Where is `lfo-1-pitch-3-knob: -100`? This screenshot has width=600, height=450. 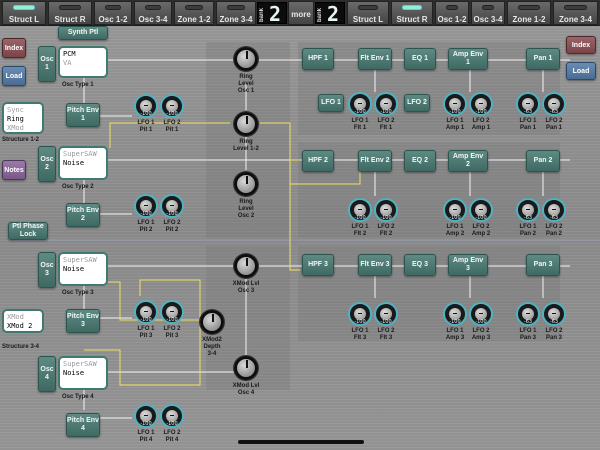
lfo-1-pitch-3-knob: -100 is located at coordinates (146, 312).